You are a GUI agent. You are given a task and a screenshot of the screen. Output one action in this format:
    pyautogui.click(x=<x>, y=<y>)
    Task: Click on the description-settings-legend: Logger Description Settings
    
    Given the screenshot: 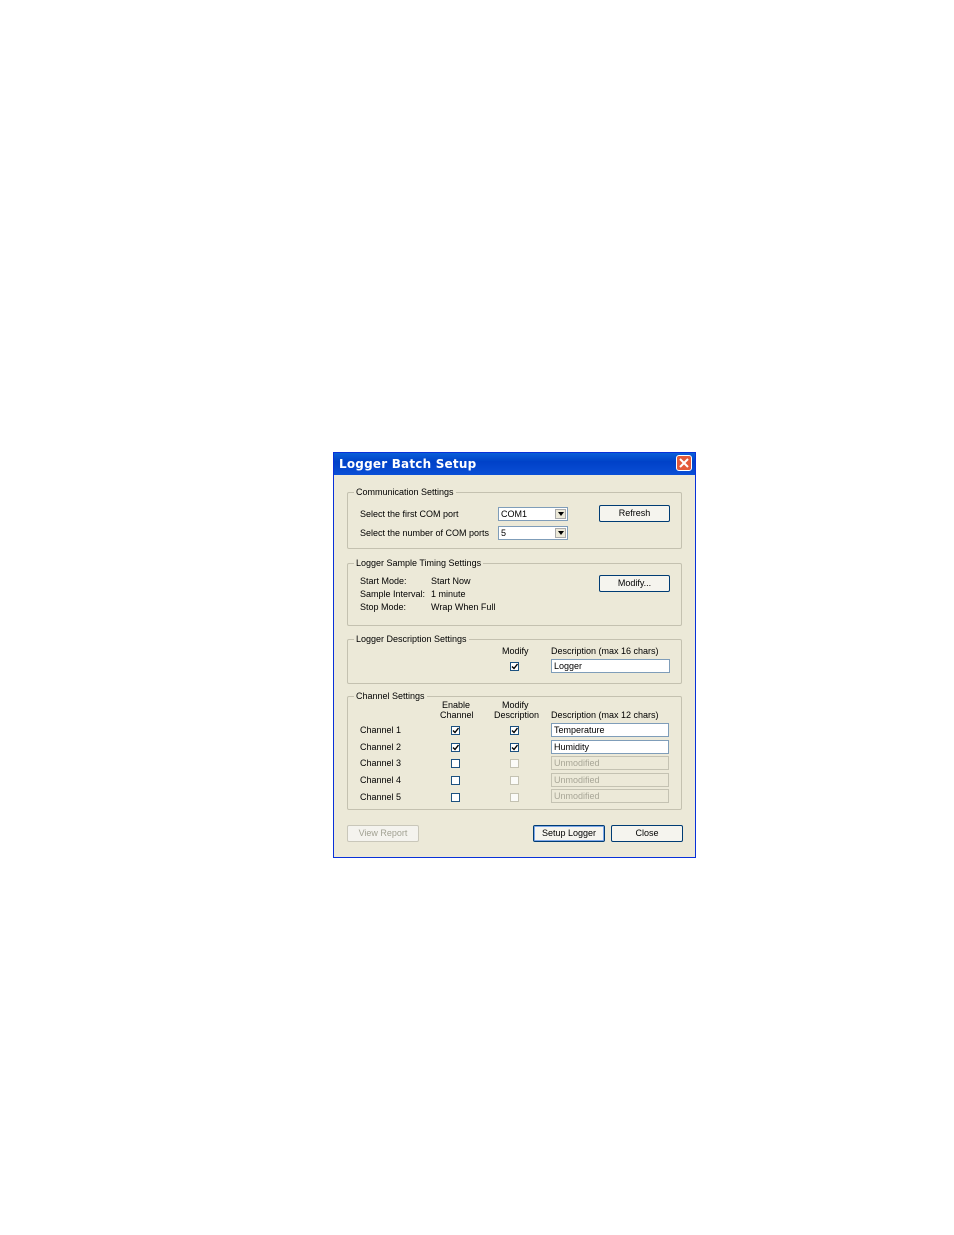 What is the action you would take?
    pyautogui.click(x=411, y=639)
    